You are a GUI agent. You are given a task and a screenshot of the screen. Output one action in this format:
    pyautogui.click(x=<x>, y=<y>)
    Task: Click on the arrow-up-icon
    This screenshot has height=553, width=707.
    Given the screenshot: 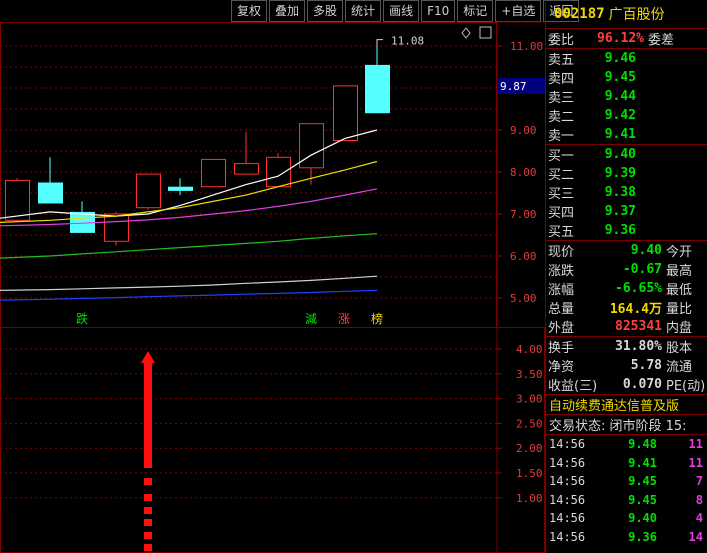 What is the action you would take?
    pyautogui.click(x=148, y=357)
    